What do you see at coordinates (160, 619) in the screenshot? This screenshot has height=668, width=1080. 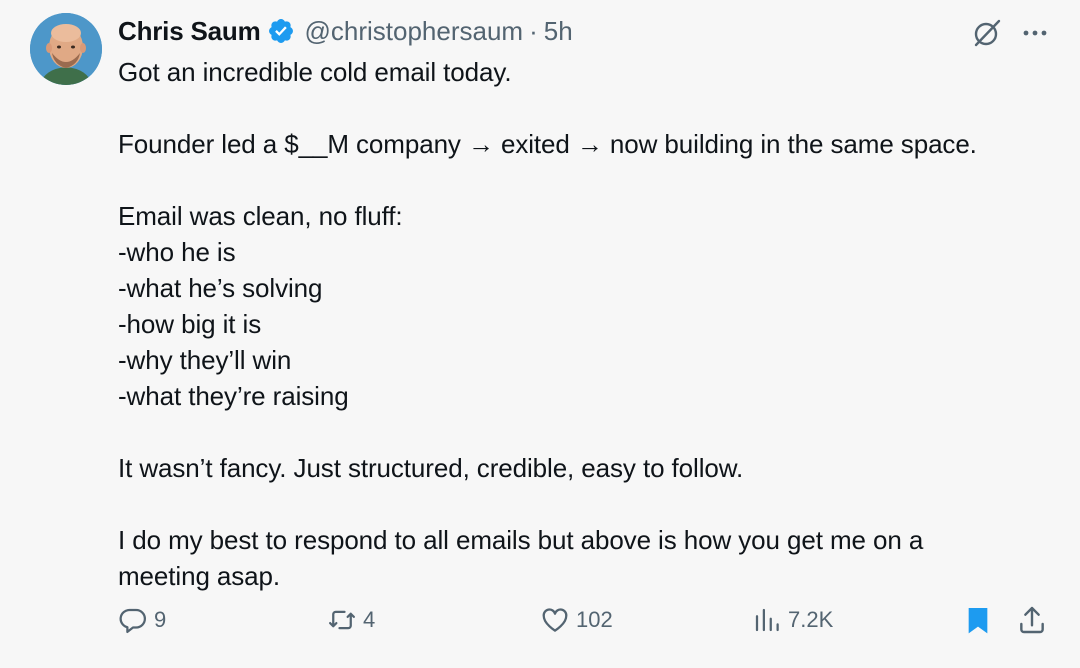 I see `reply-count: 9` at bounding box center [160, 619].